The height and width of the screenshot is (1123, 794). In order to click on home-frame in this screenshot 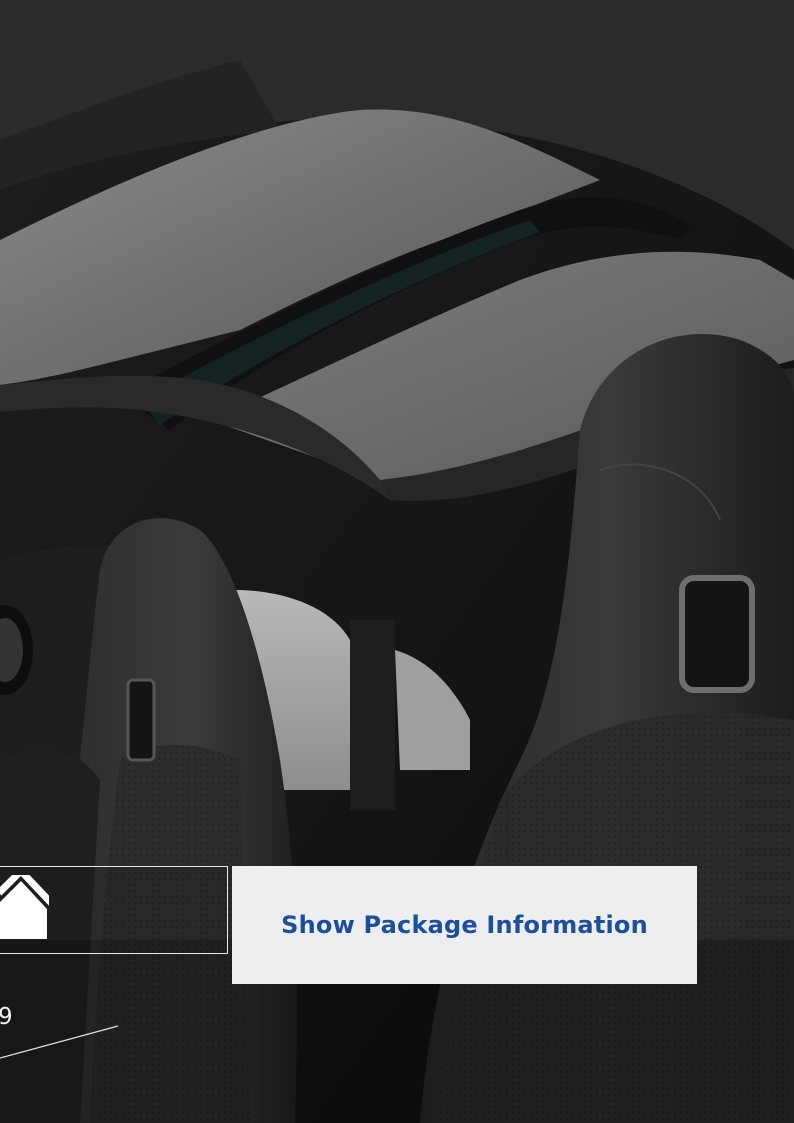, I will do `click(114, 910)`.